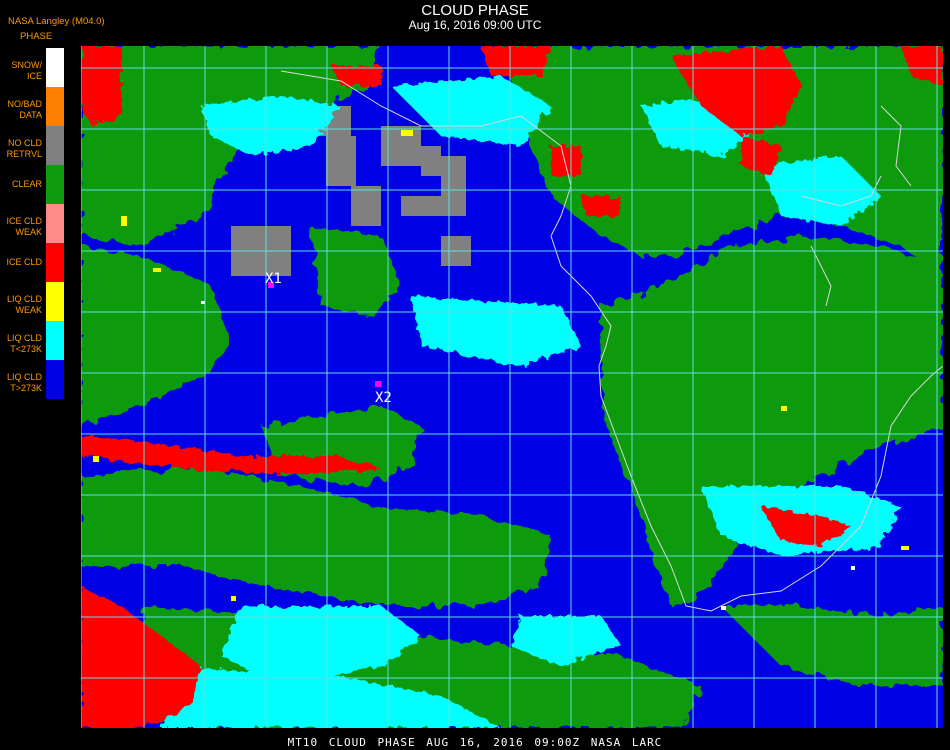 The width and height of the screenshot is (950, 750). What do you see at coordinates (378, 384) in the screenshot?
I see `marker-x2-point` at bounding box center [378, 384].